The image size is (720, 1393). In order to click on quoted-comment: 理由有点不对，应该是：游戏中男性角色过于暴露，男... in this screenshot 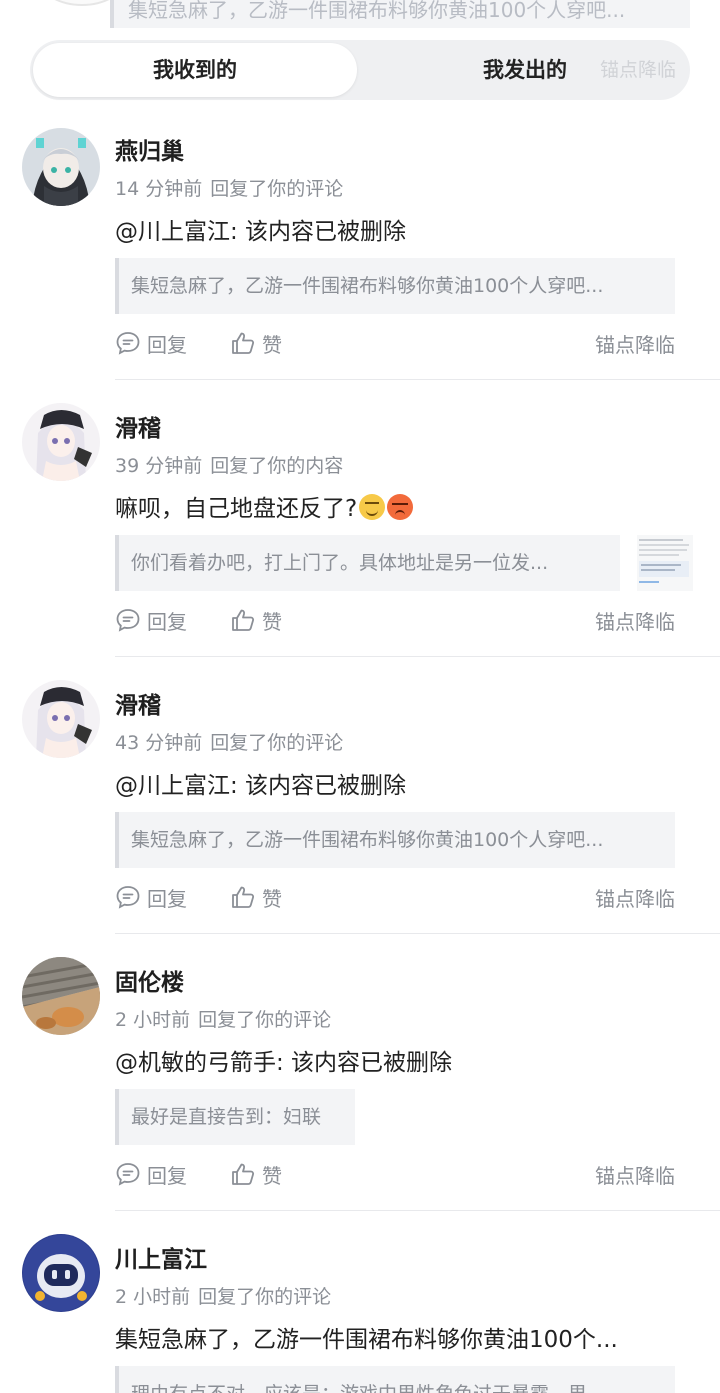, I will do `click(395, 1379)`.